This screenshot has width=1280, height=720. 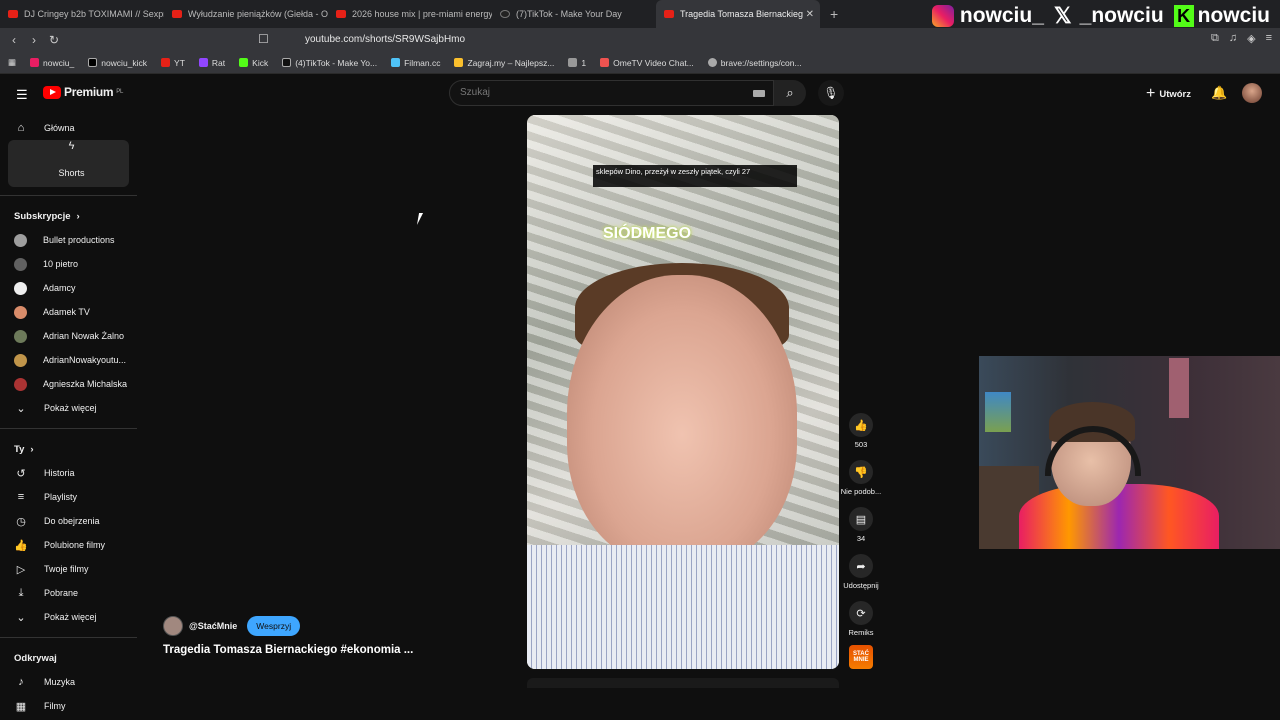 I want to click on browser-tab: 2026 house mix | pre-miami energy, so click(x=410, y=14).